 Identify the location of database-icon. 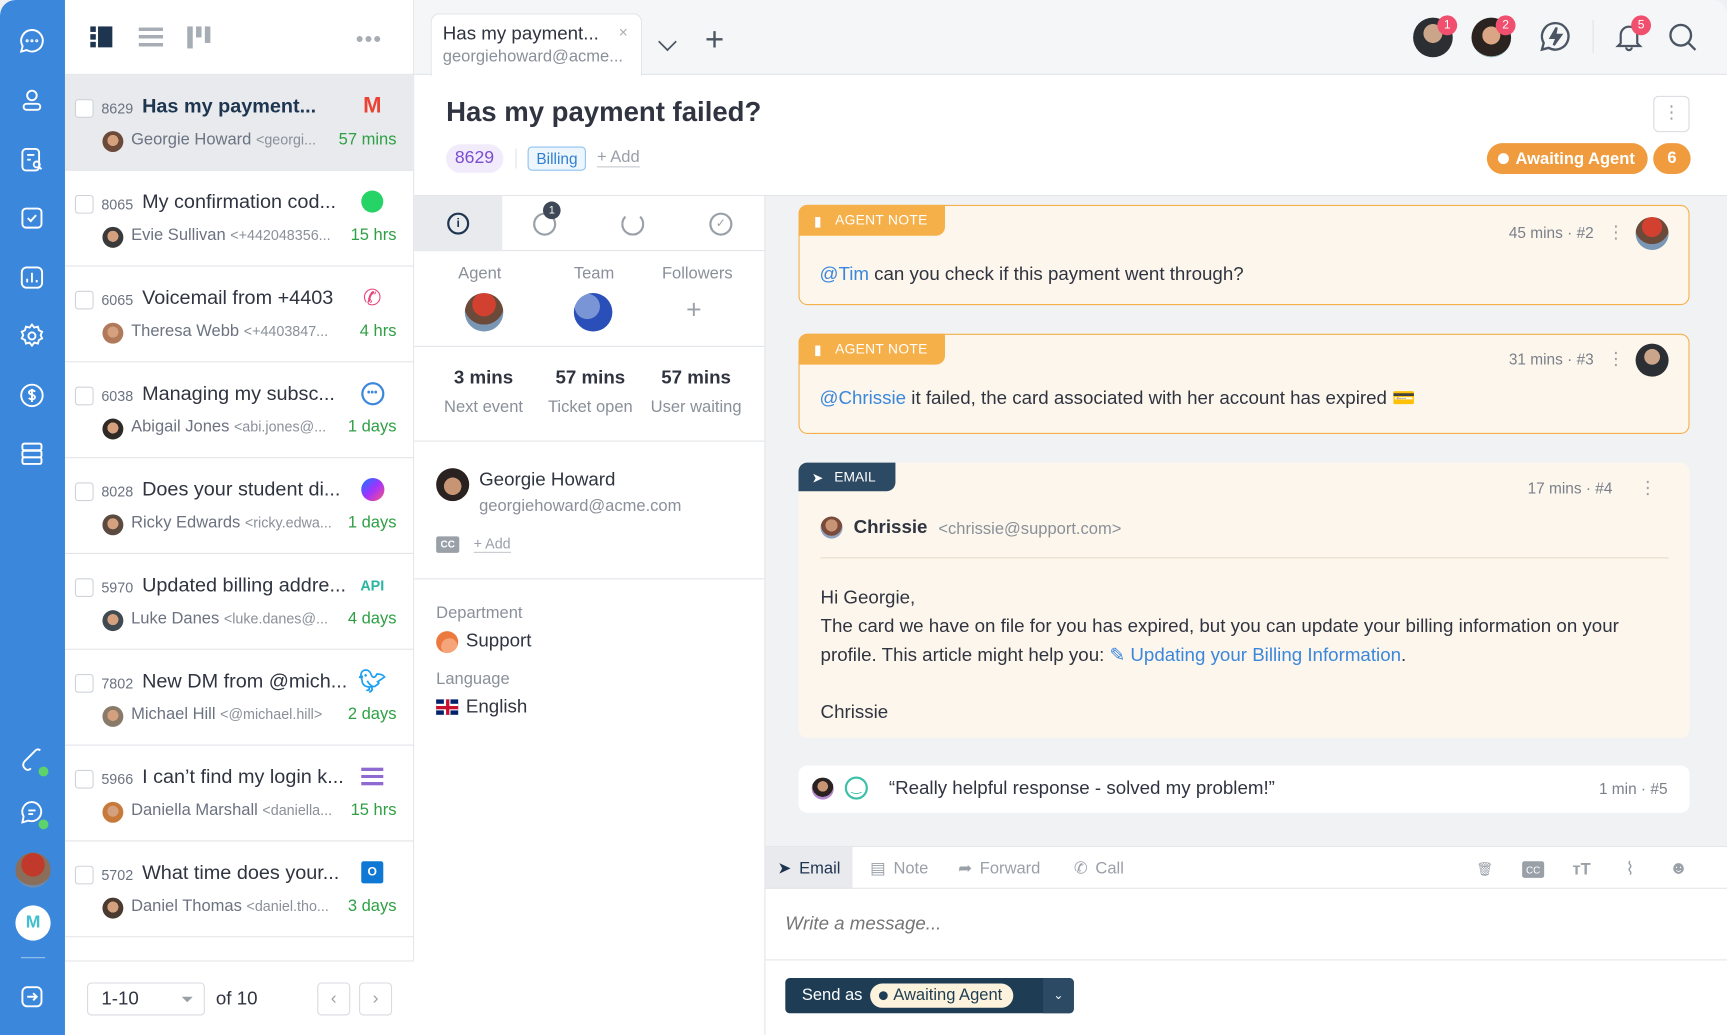
(31, 453).